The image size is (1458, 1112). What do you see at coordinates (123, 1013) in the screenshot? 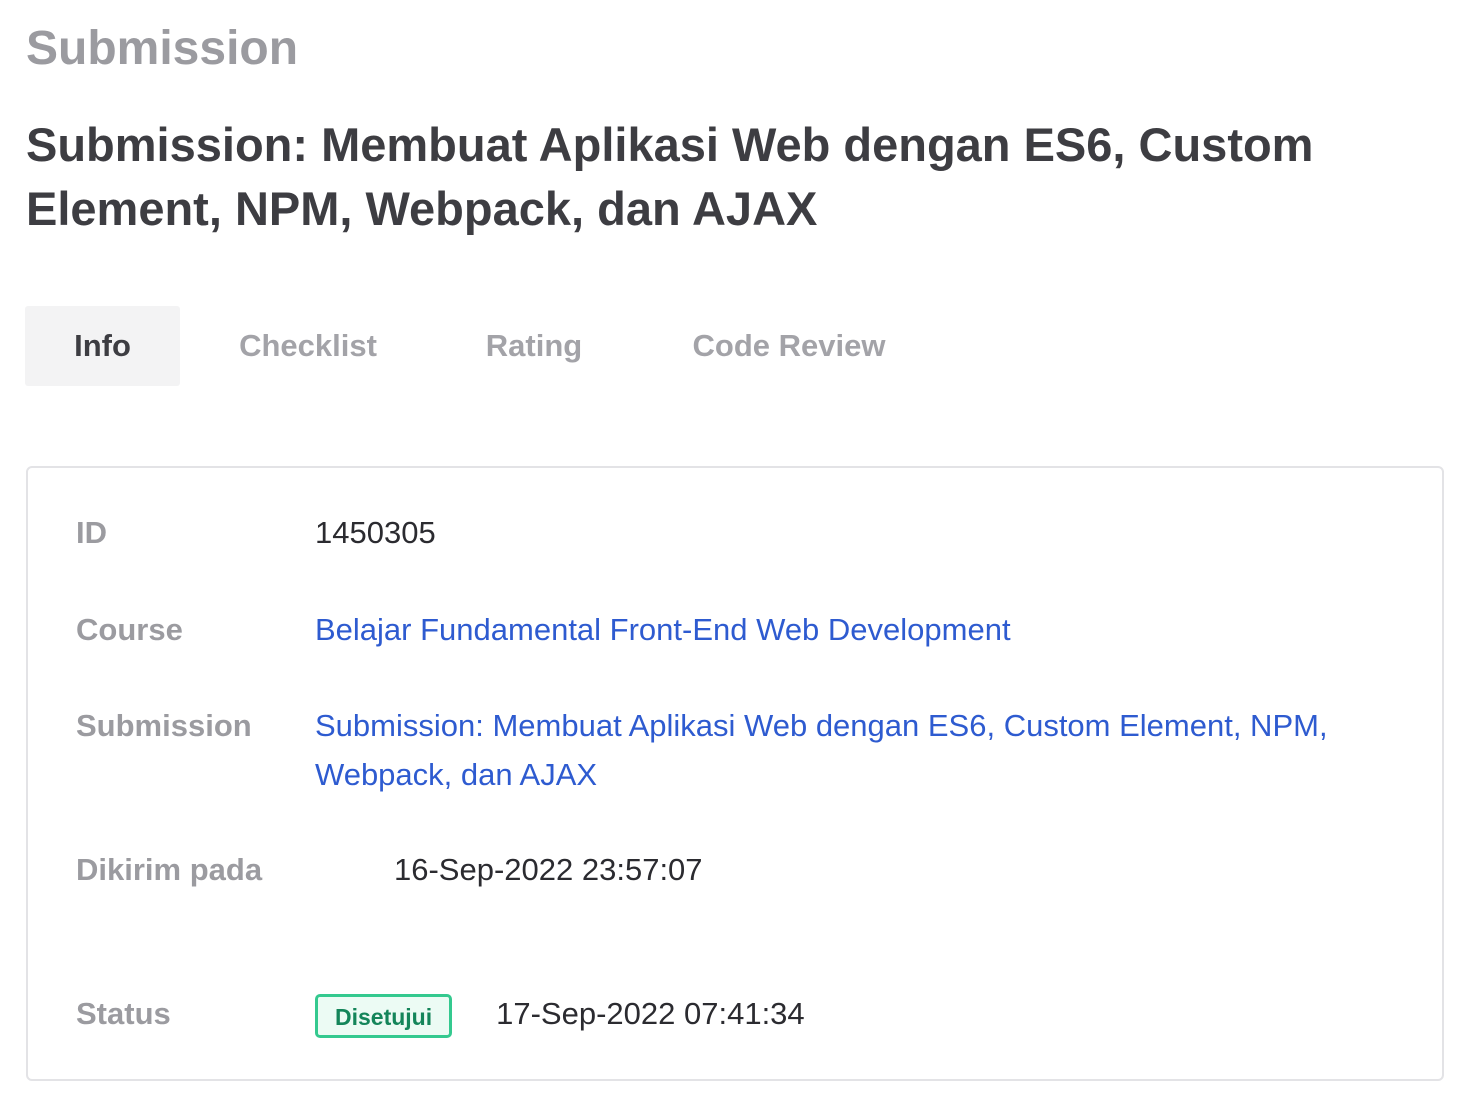
I see `status-label: Status` at bounding box center [123, 1013].